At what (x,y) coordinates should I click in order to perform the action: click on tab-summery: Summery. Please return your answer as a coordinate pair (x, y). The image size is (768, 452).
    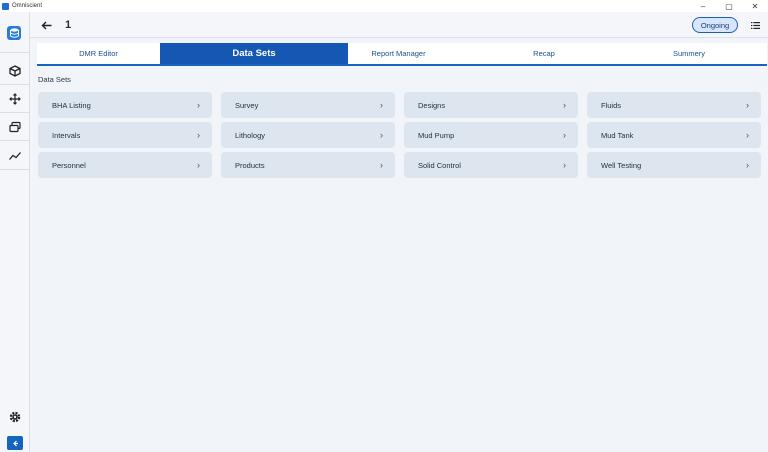
    Looking at the image, I should click on (689, 53).